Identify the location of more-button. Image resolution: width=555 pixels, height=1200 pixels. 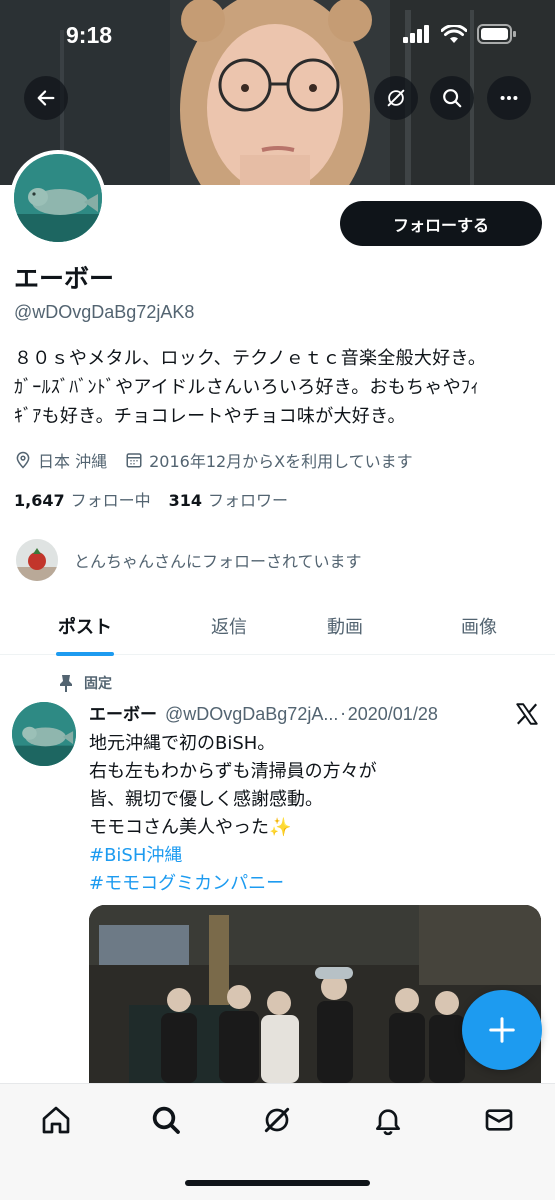
(509, 98).